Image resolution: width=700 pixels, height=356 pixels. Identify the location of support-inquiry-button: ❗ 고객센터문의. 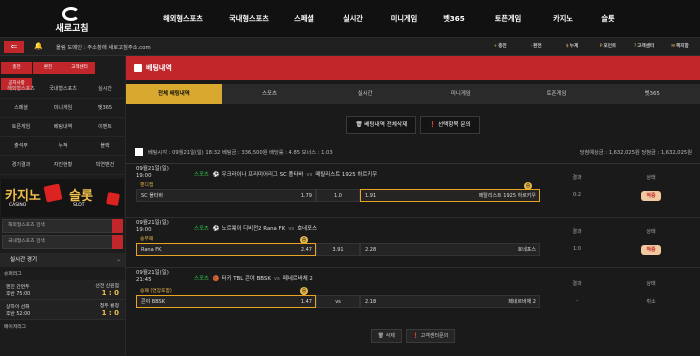
(430, 336).